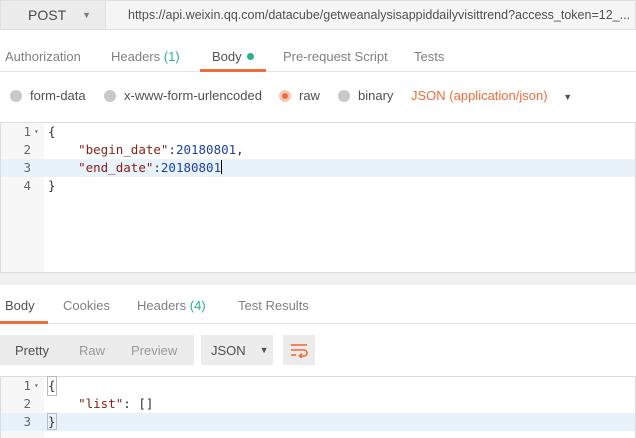 The image size is (636, 438). I want to click on tab-label: Test Results, so click(273, 305).